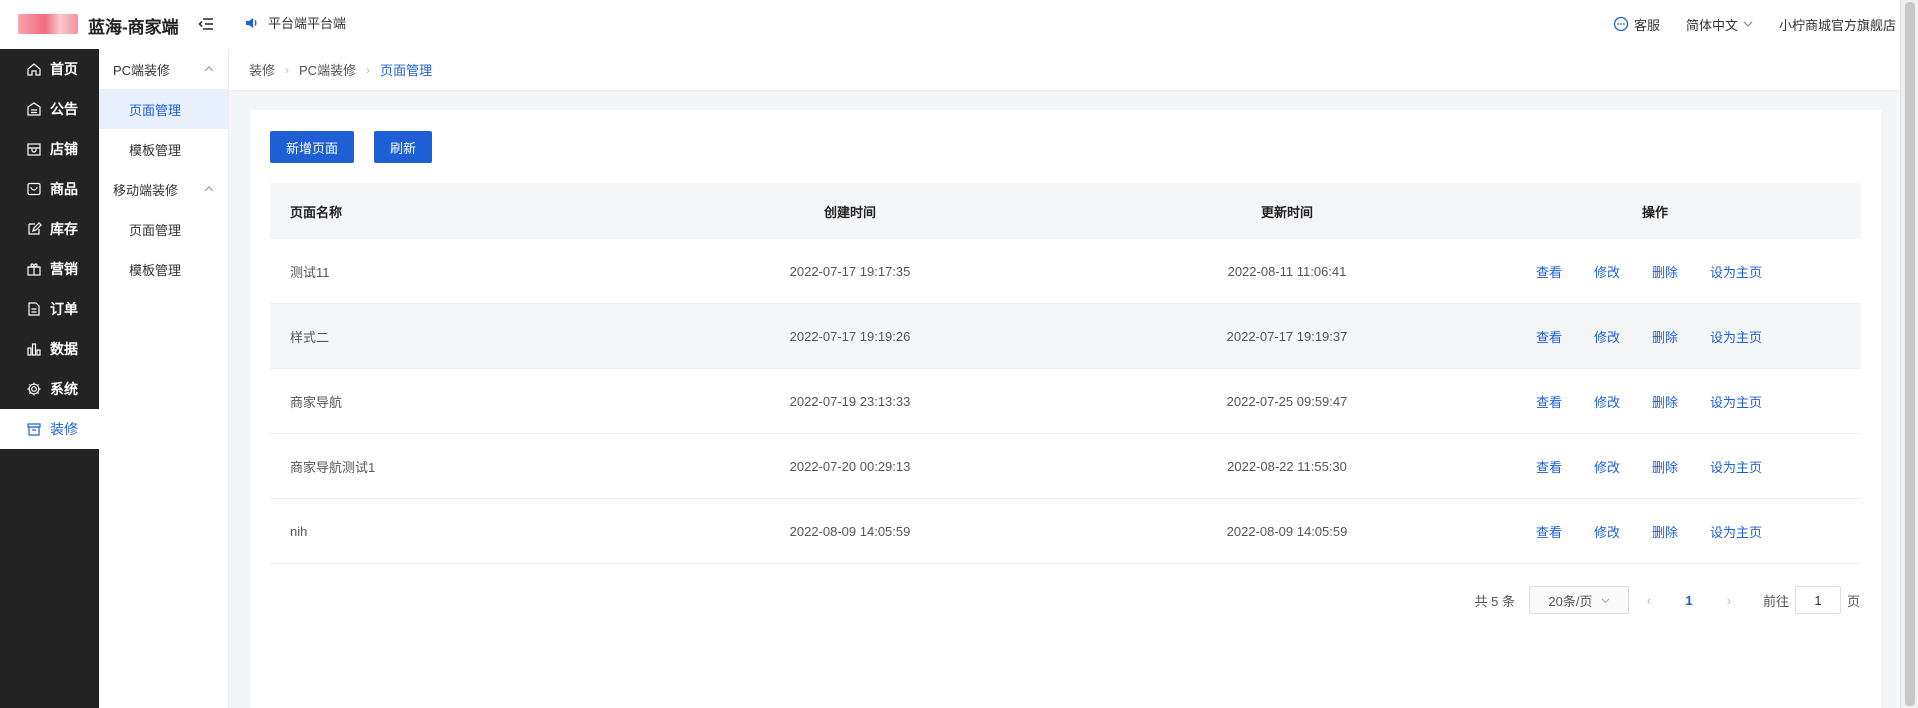 This screenshot has width=1918, height=708. I want to click on page-jump: 前往 页, so click(1811, 600).